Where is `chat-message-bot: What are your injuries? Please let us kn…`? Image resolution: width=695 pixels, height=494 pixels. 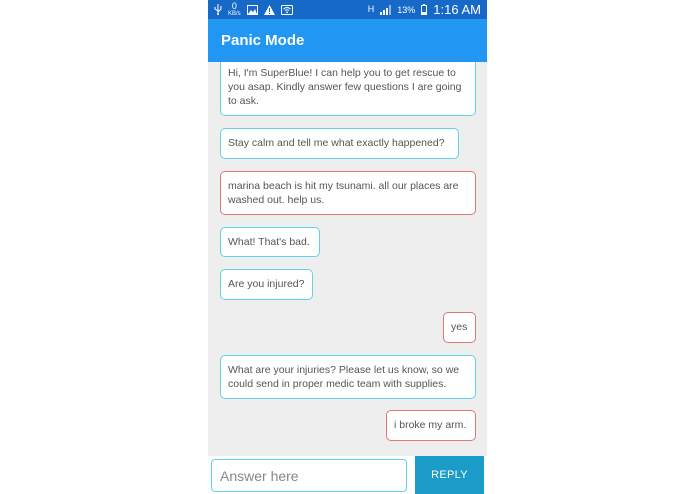 chat-message-bot: What are your injuries? Please let us kn… is located at coordinates (348, 377).